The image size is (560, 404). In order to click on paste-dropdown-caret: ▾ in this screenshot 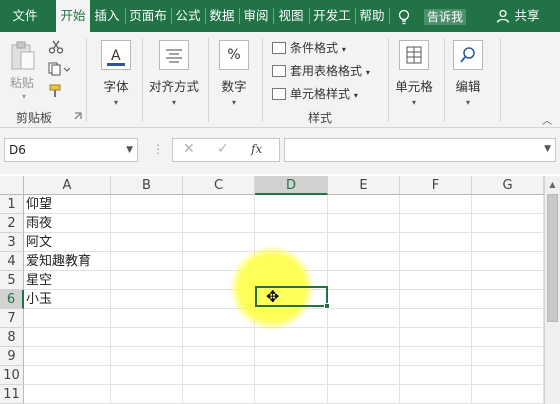, I will do `click(24, 96)`.